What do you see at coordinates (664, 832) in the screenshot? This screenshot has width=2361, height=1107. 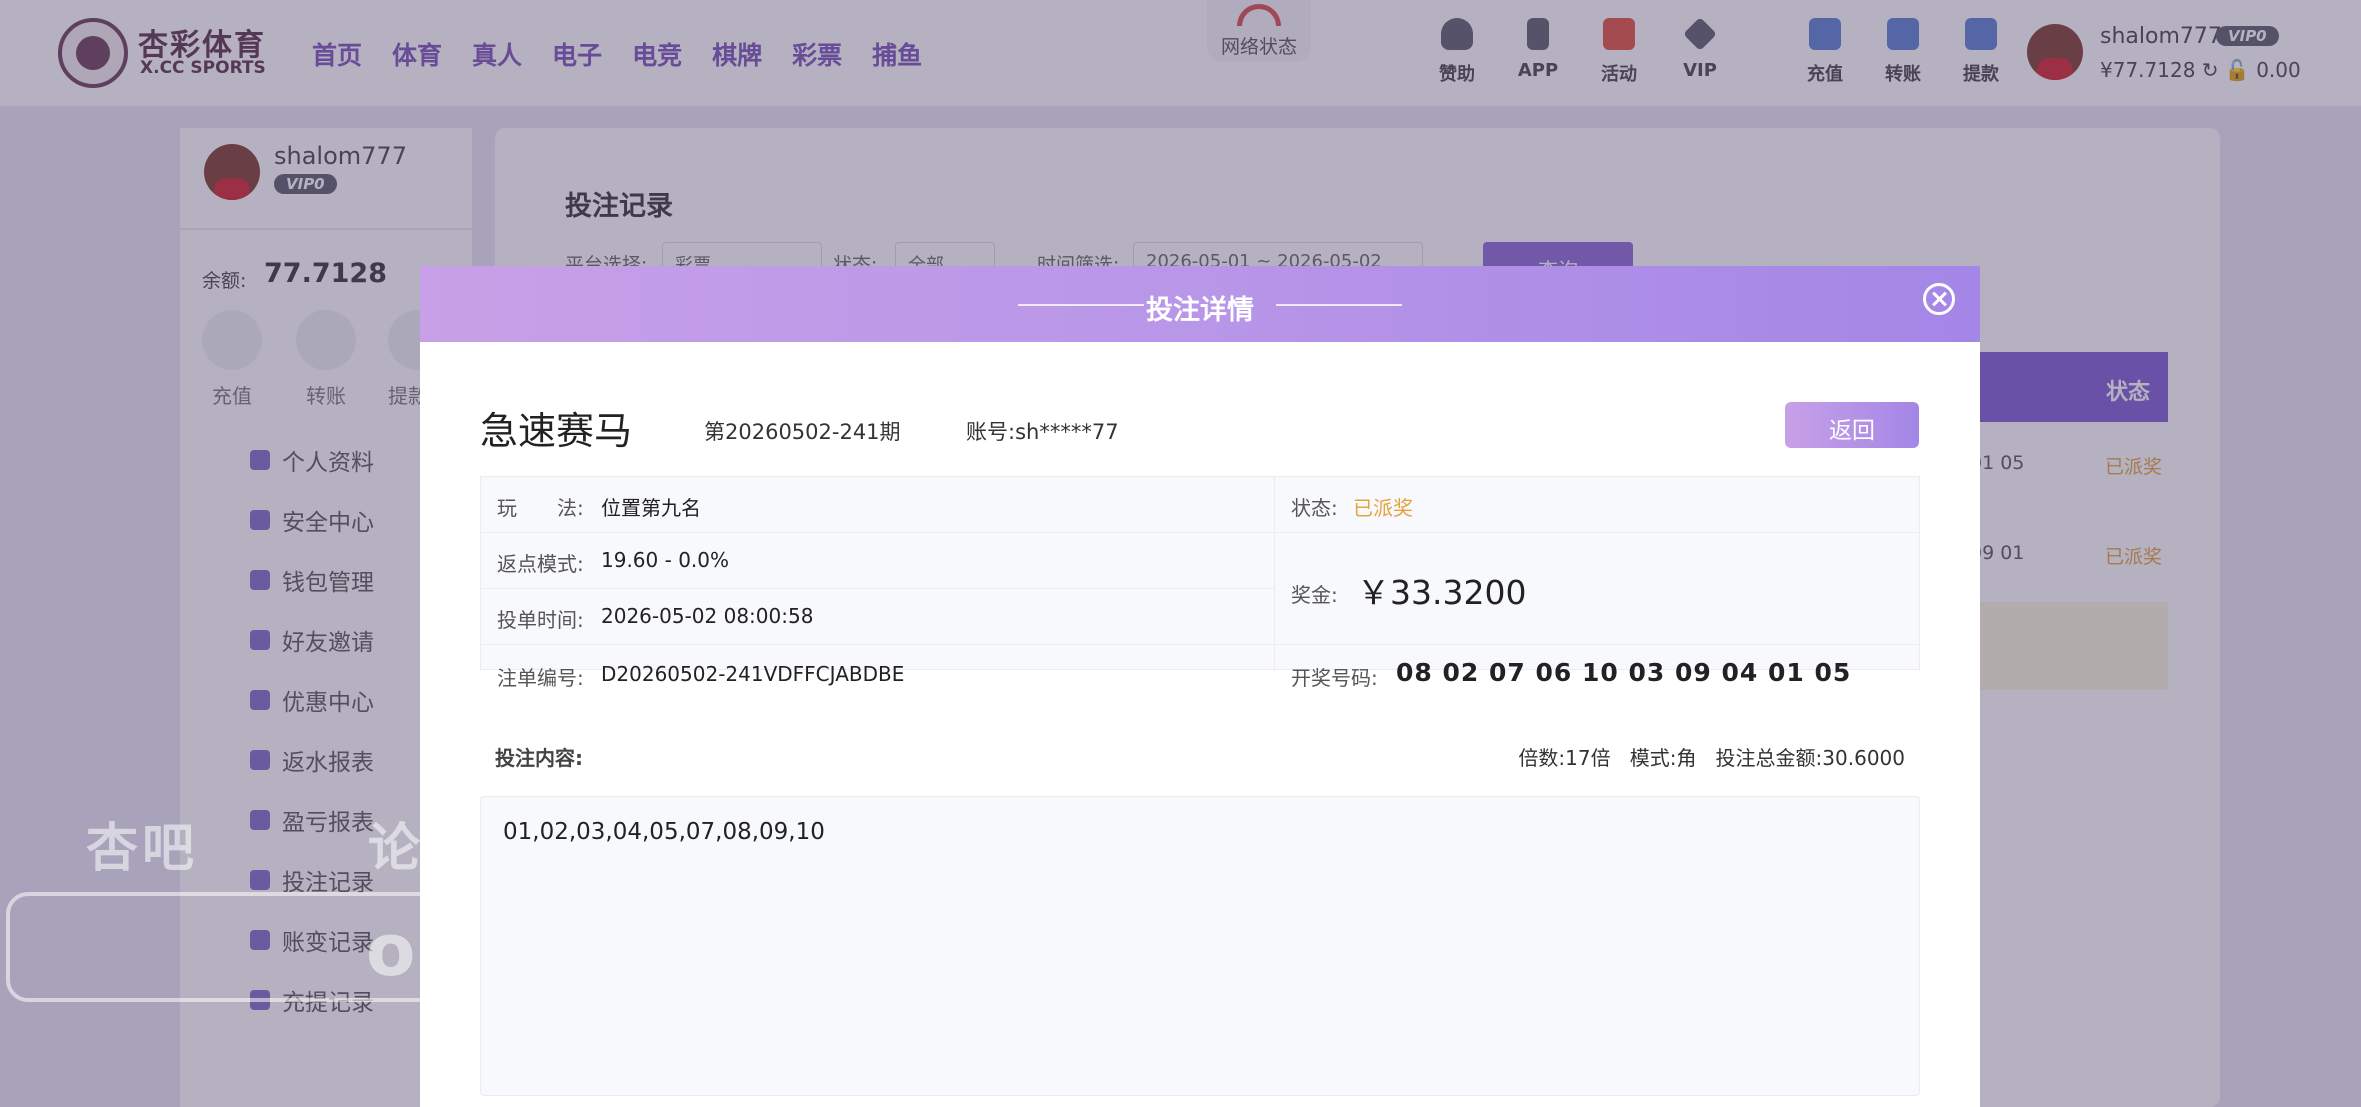 I see `bet-numbers: 01,02,03,04,05,07,08,09,10` at bounding box center [664, 832].